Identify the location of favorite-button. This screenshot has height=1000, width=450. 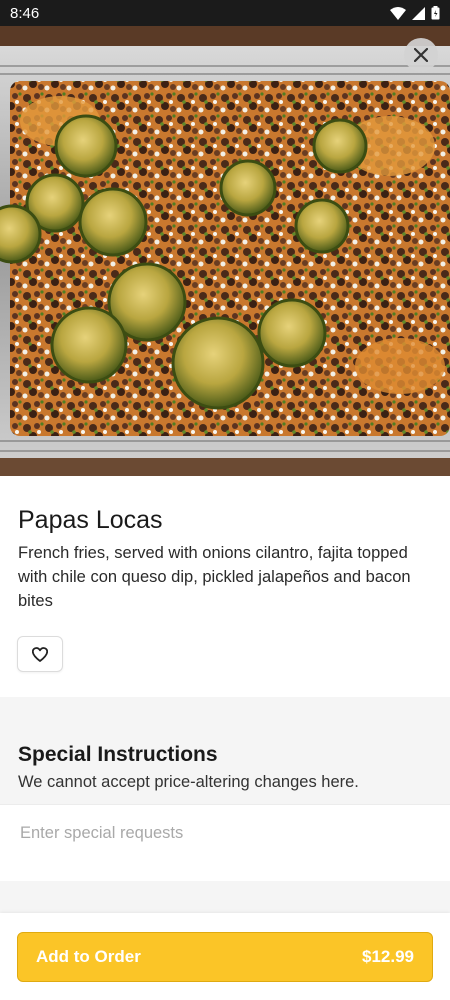
(40, 654).